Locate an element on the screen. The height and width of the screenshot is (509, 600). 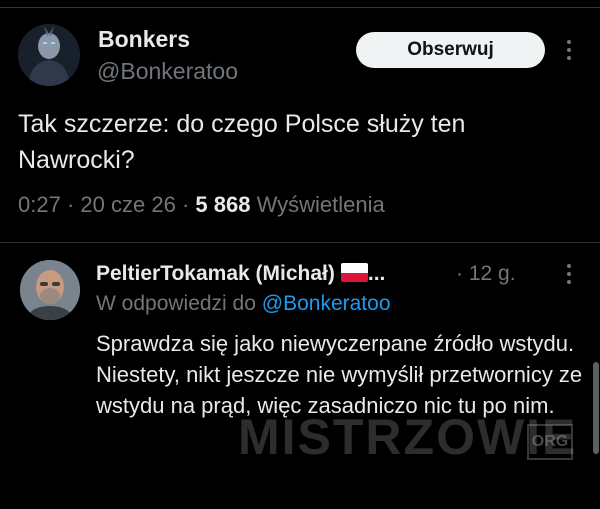
author-handle: @Bonkeratoo is located at coordinates (167, 71).